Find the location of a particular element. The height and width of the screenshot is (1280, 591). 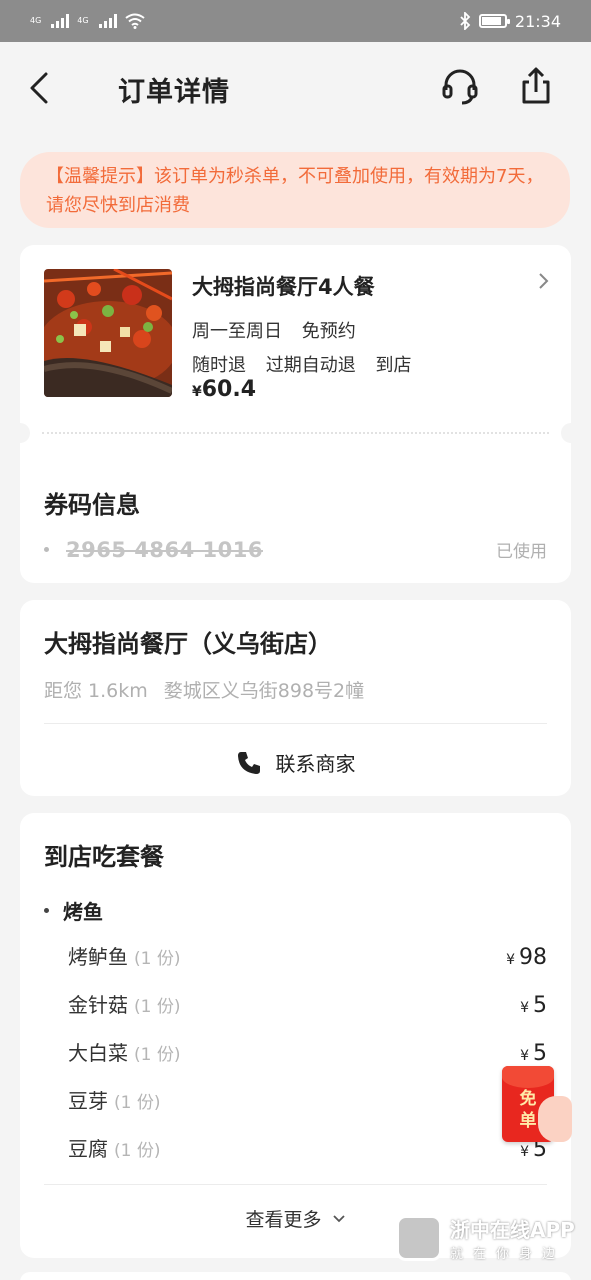

coupon-code: 2965 4864 1016 is located at coordinates (164, 549).